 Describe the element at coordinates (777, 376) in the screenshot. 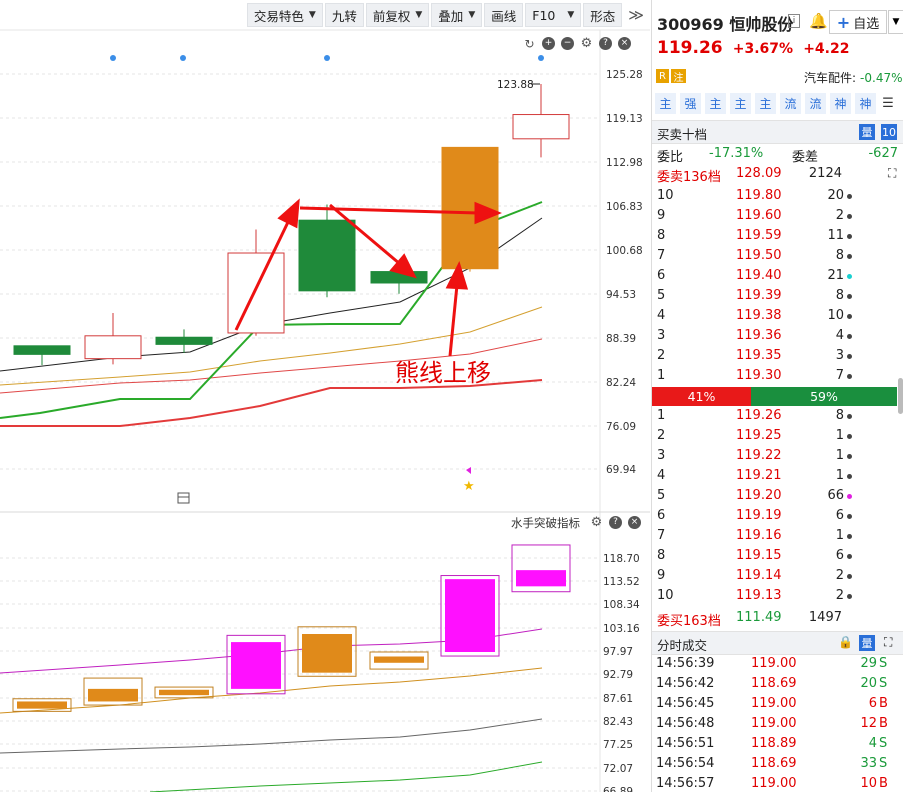

I see `order-level-row: 1 119.30 7` at that location.